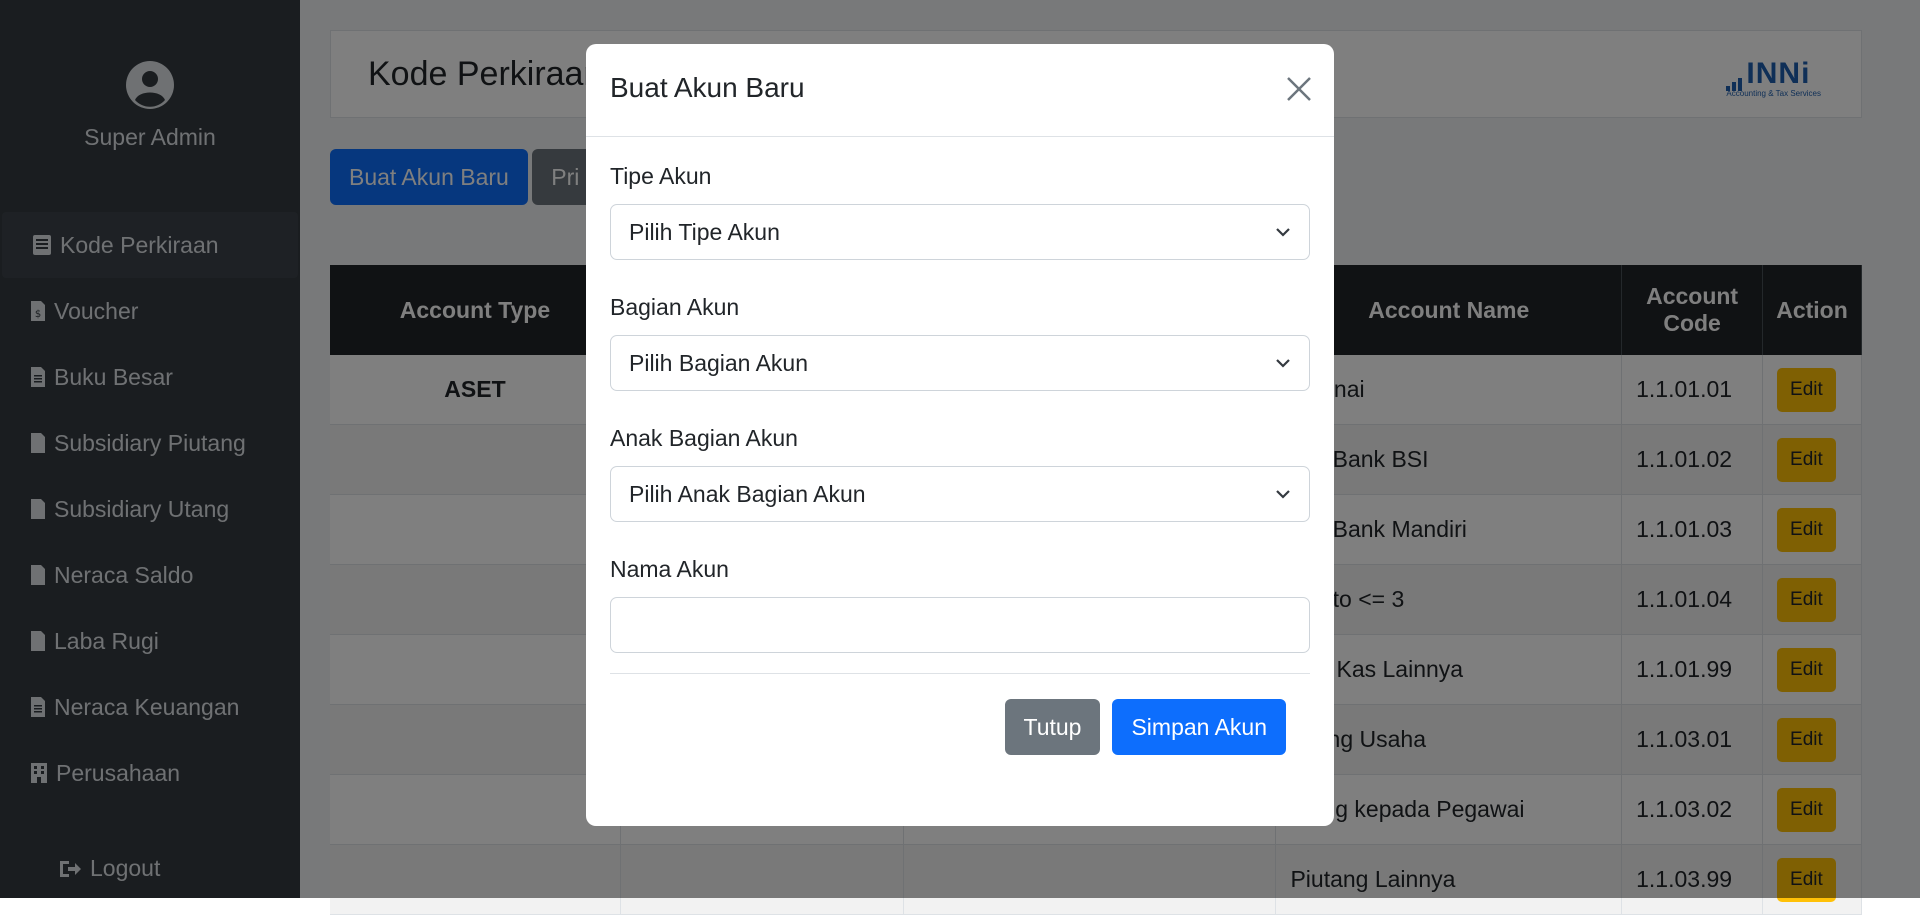 Image resolution: width=1920 pixels, height=915 pixels. Describe the element at coordinates (1052, 727) in the screenshot. I see `close-button: Tutup` at that location.